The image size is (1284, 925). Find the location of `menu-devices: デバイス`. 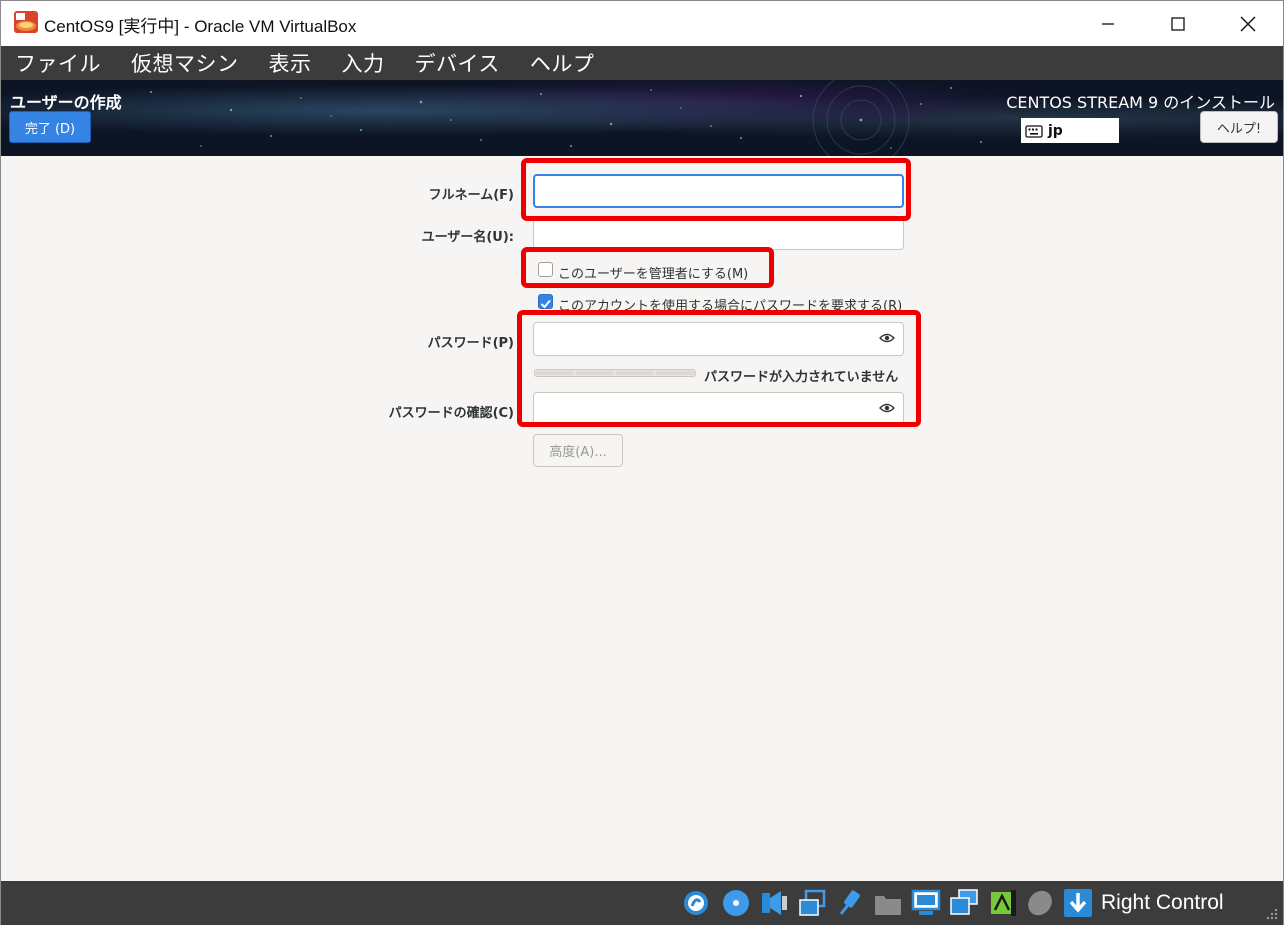

menu-devices: デバイス is located at coordinates (457, 63).